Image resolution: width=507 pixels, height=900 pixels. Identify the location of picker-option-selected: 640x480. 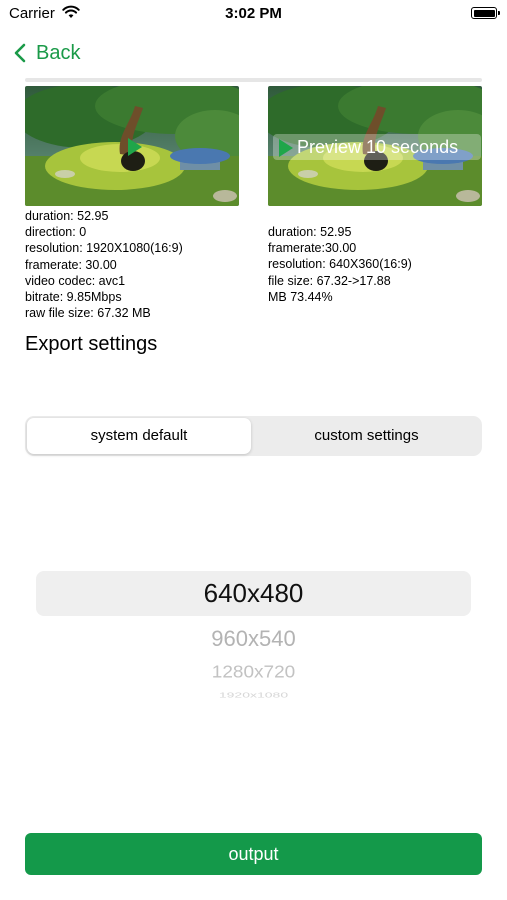
(253, 593).